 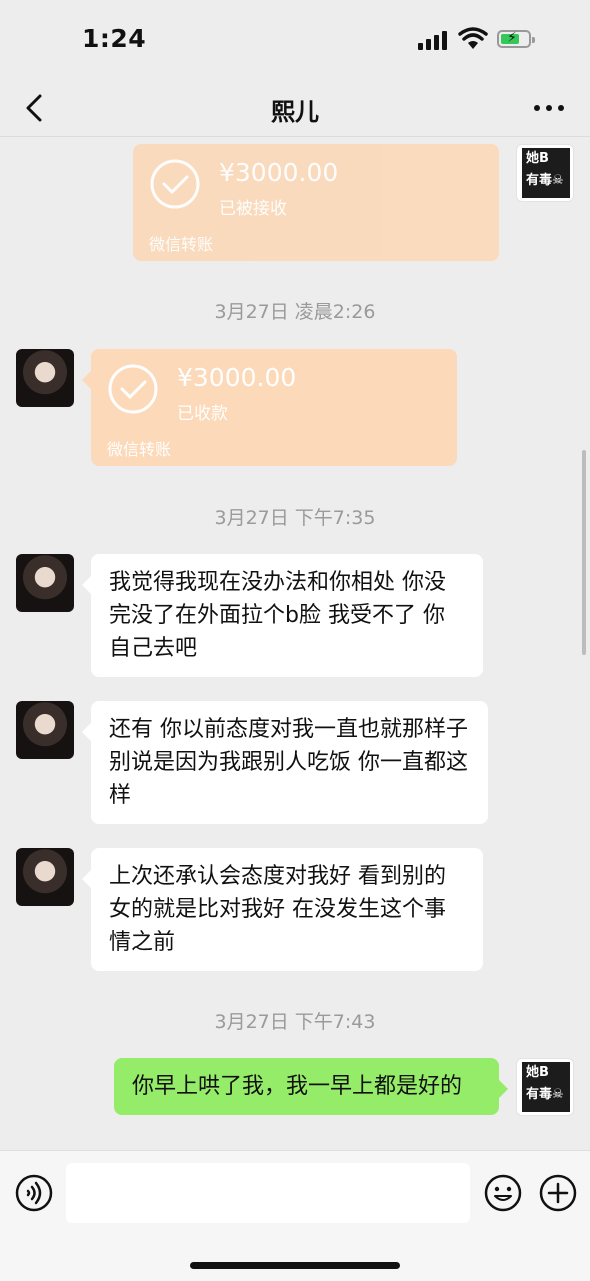 I want to click on transfer-message-received: ¥3000.00 已收款 微信转账, so click(x=269, y=407).